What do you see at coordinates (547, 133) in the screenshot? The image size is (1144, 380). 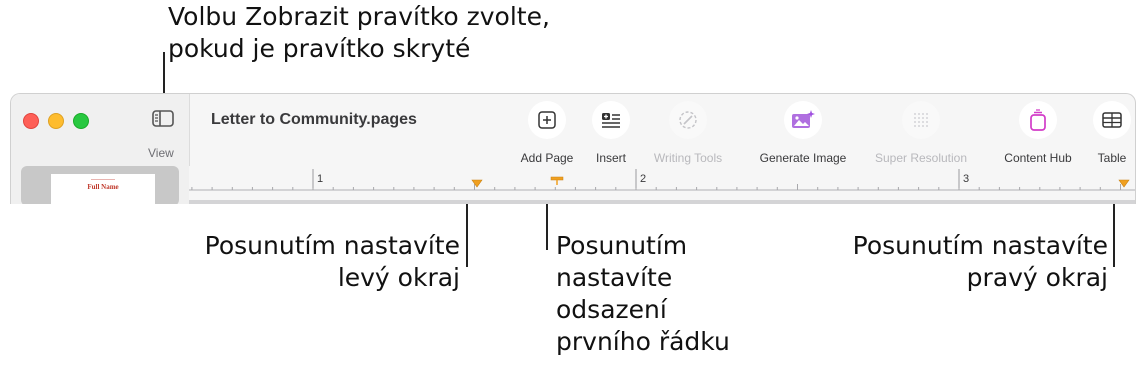 I see `add-page-button: Add Page` at bounding box center [547, 133].